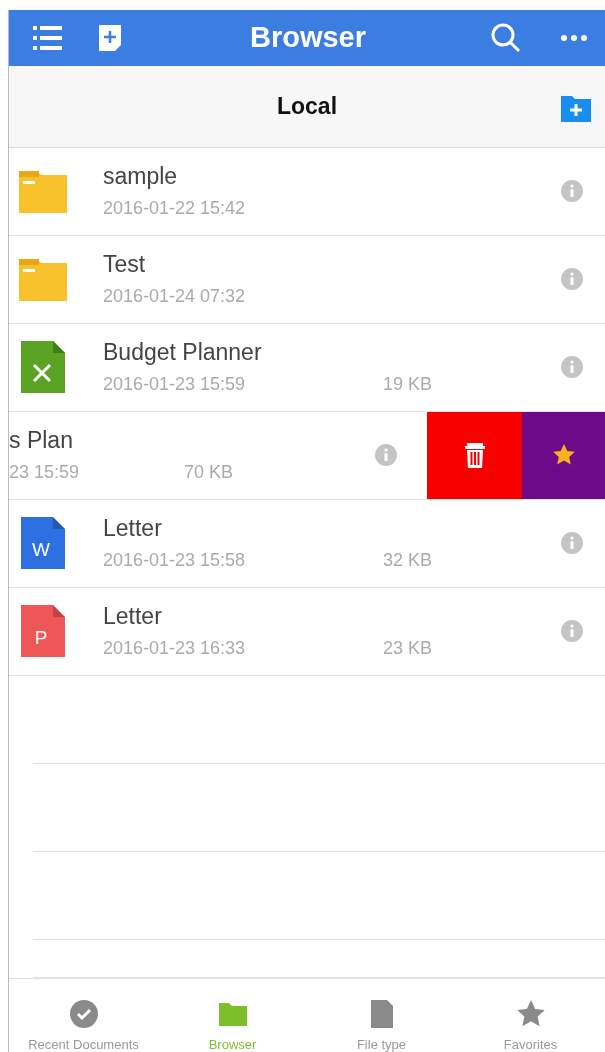 Image resolution: width=605 pixels, height=1052 pixels. What do you see at coordinates (307, 191) in the screenshot?
I see `file-row: sample 2016-01-22 15:42` at bounding box center [307, 191].